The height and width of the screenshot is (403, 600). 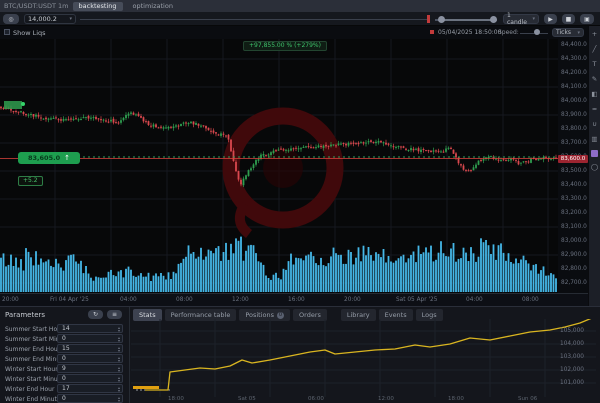 I want to click on stop-button: ■, so click(x=568, y=19).